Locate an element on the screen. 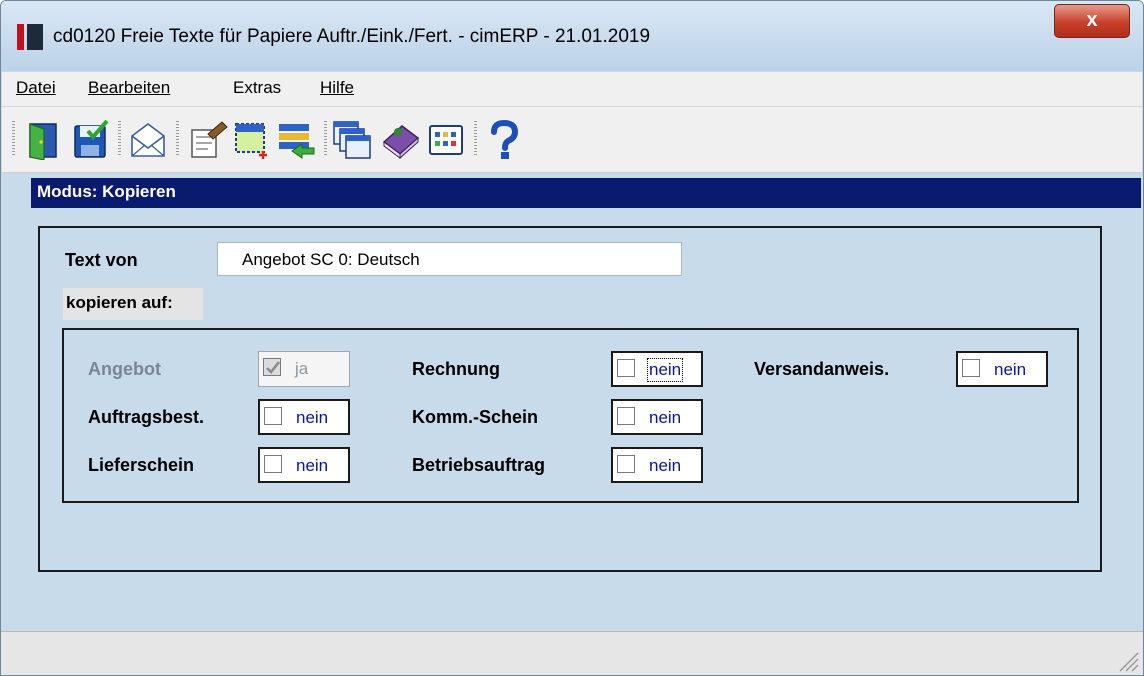 The image size is (1144, 676). angebot-checkbox: ja is located at coordinates (304, 369).